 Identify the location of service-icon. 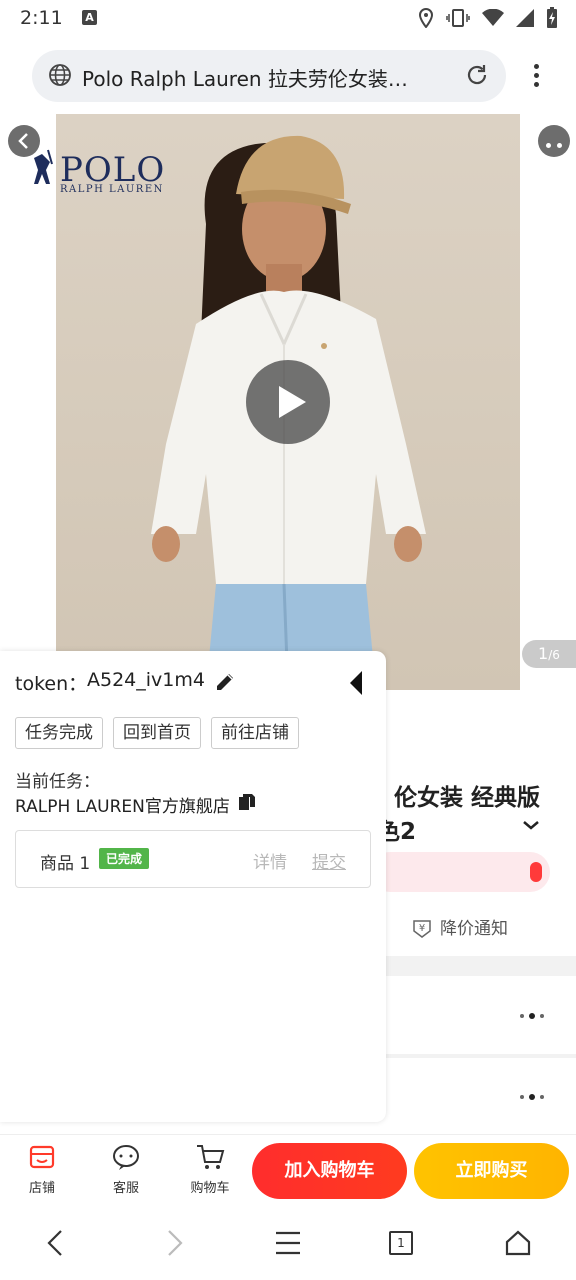
(126, 1157).